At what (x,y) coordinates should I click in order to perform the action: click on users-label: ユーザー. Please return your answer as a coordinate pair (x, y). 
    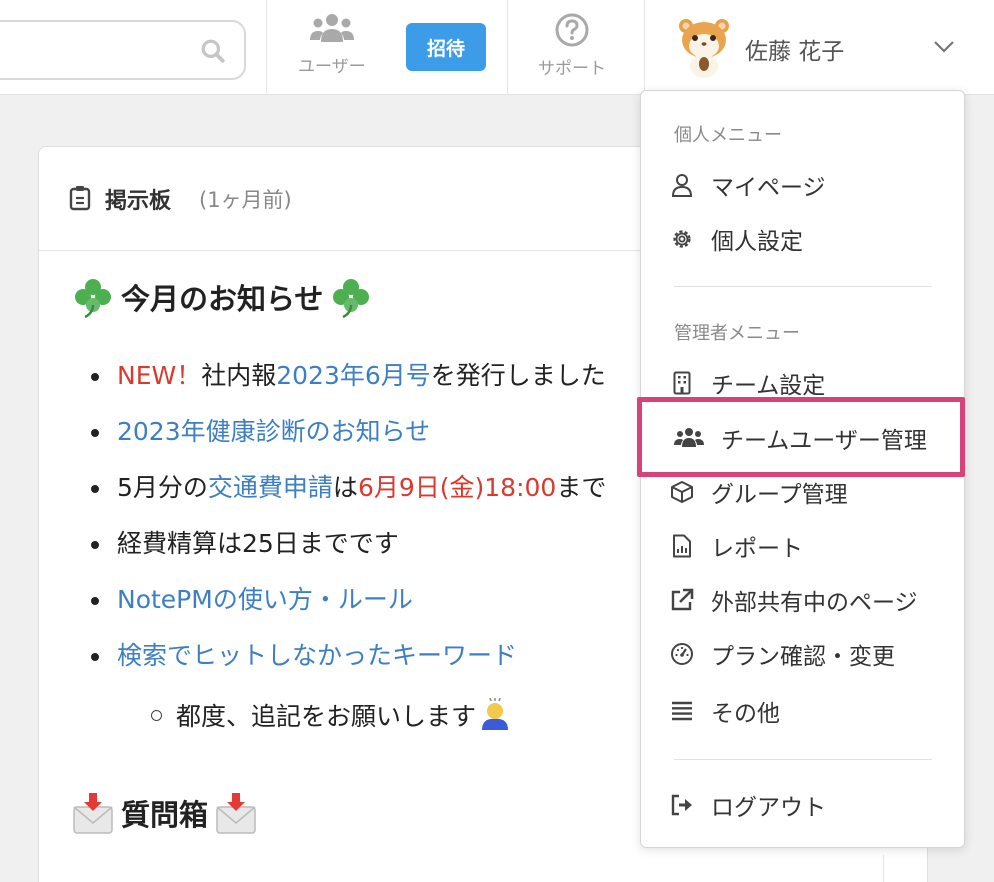
    Looking at the image, I should click on (332, 67).